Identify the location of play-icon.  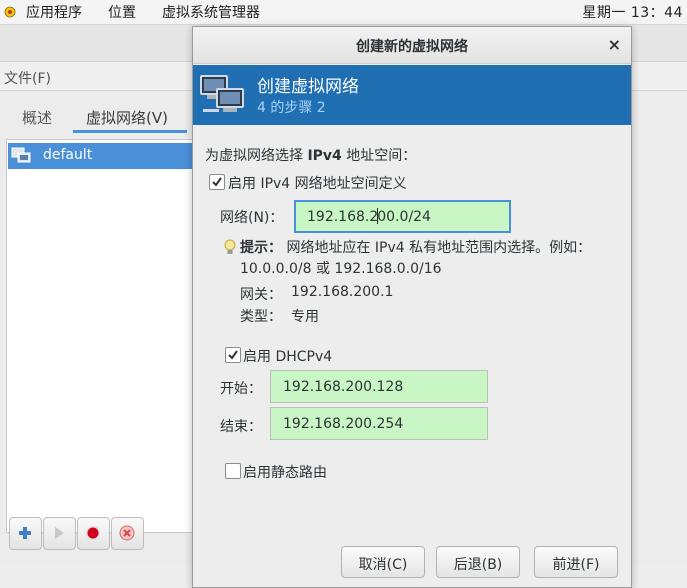
(59, 533).